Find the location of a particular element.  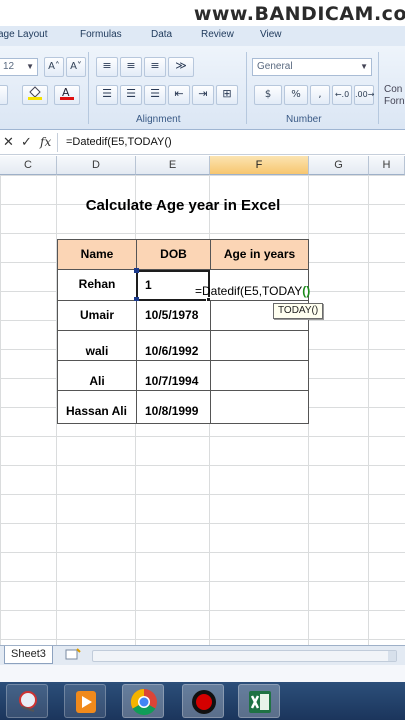

taskbar-bandicam is located at coordinates (203, 701).